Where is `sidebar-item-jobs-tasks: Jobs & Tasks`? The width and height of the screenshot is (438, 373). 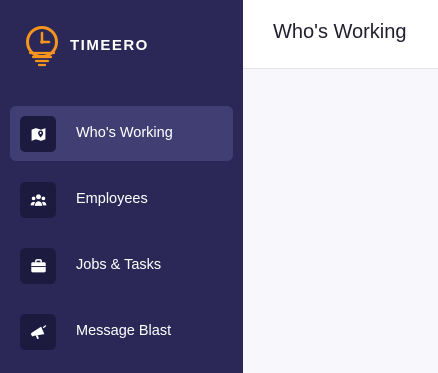 sidebar-item-jobs-tasks: Jobs & Tasks is located at coordinates (121, 265).